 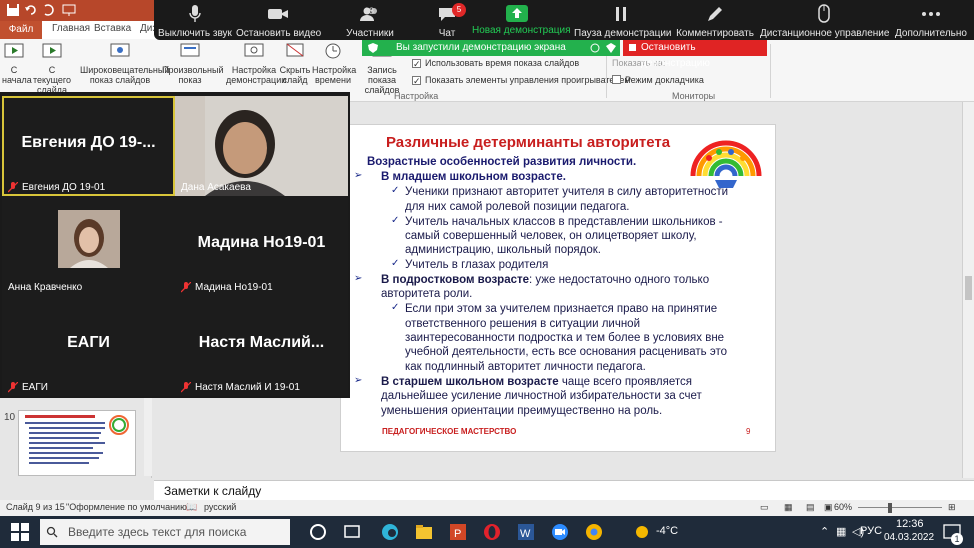 What do you see at coordinates (521, 30) in the screenshot?
I see `new-share-label: Новая демонстрация` at bounding box center [521, 30].